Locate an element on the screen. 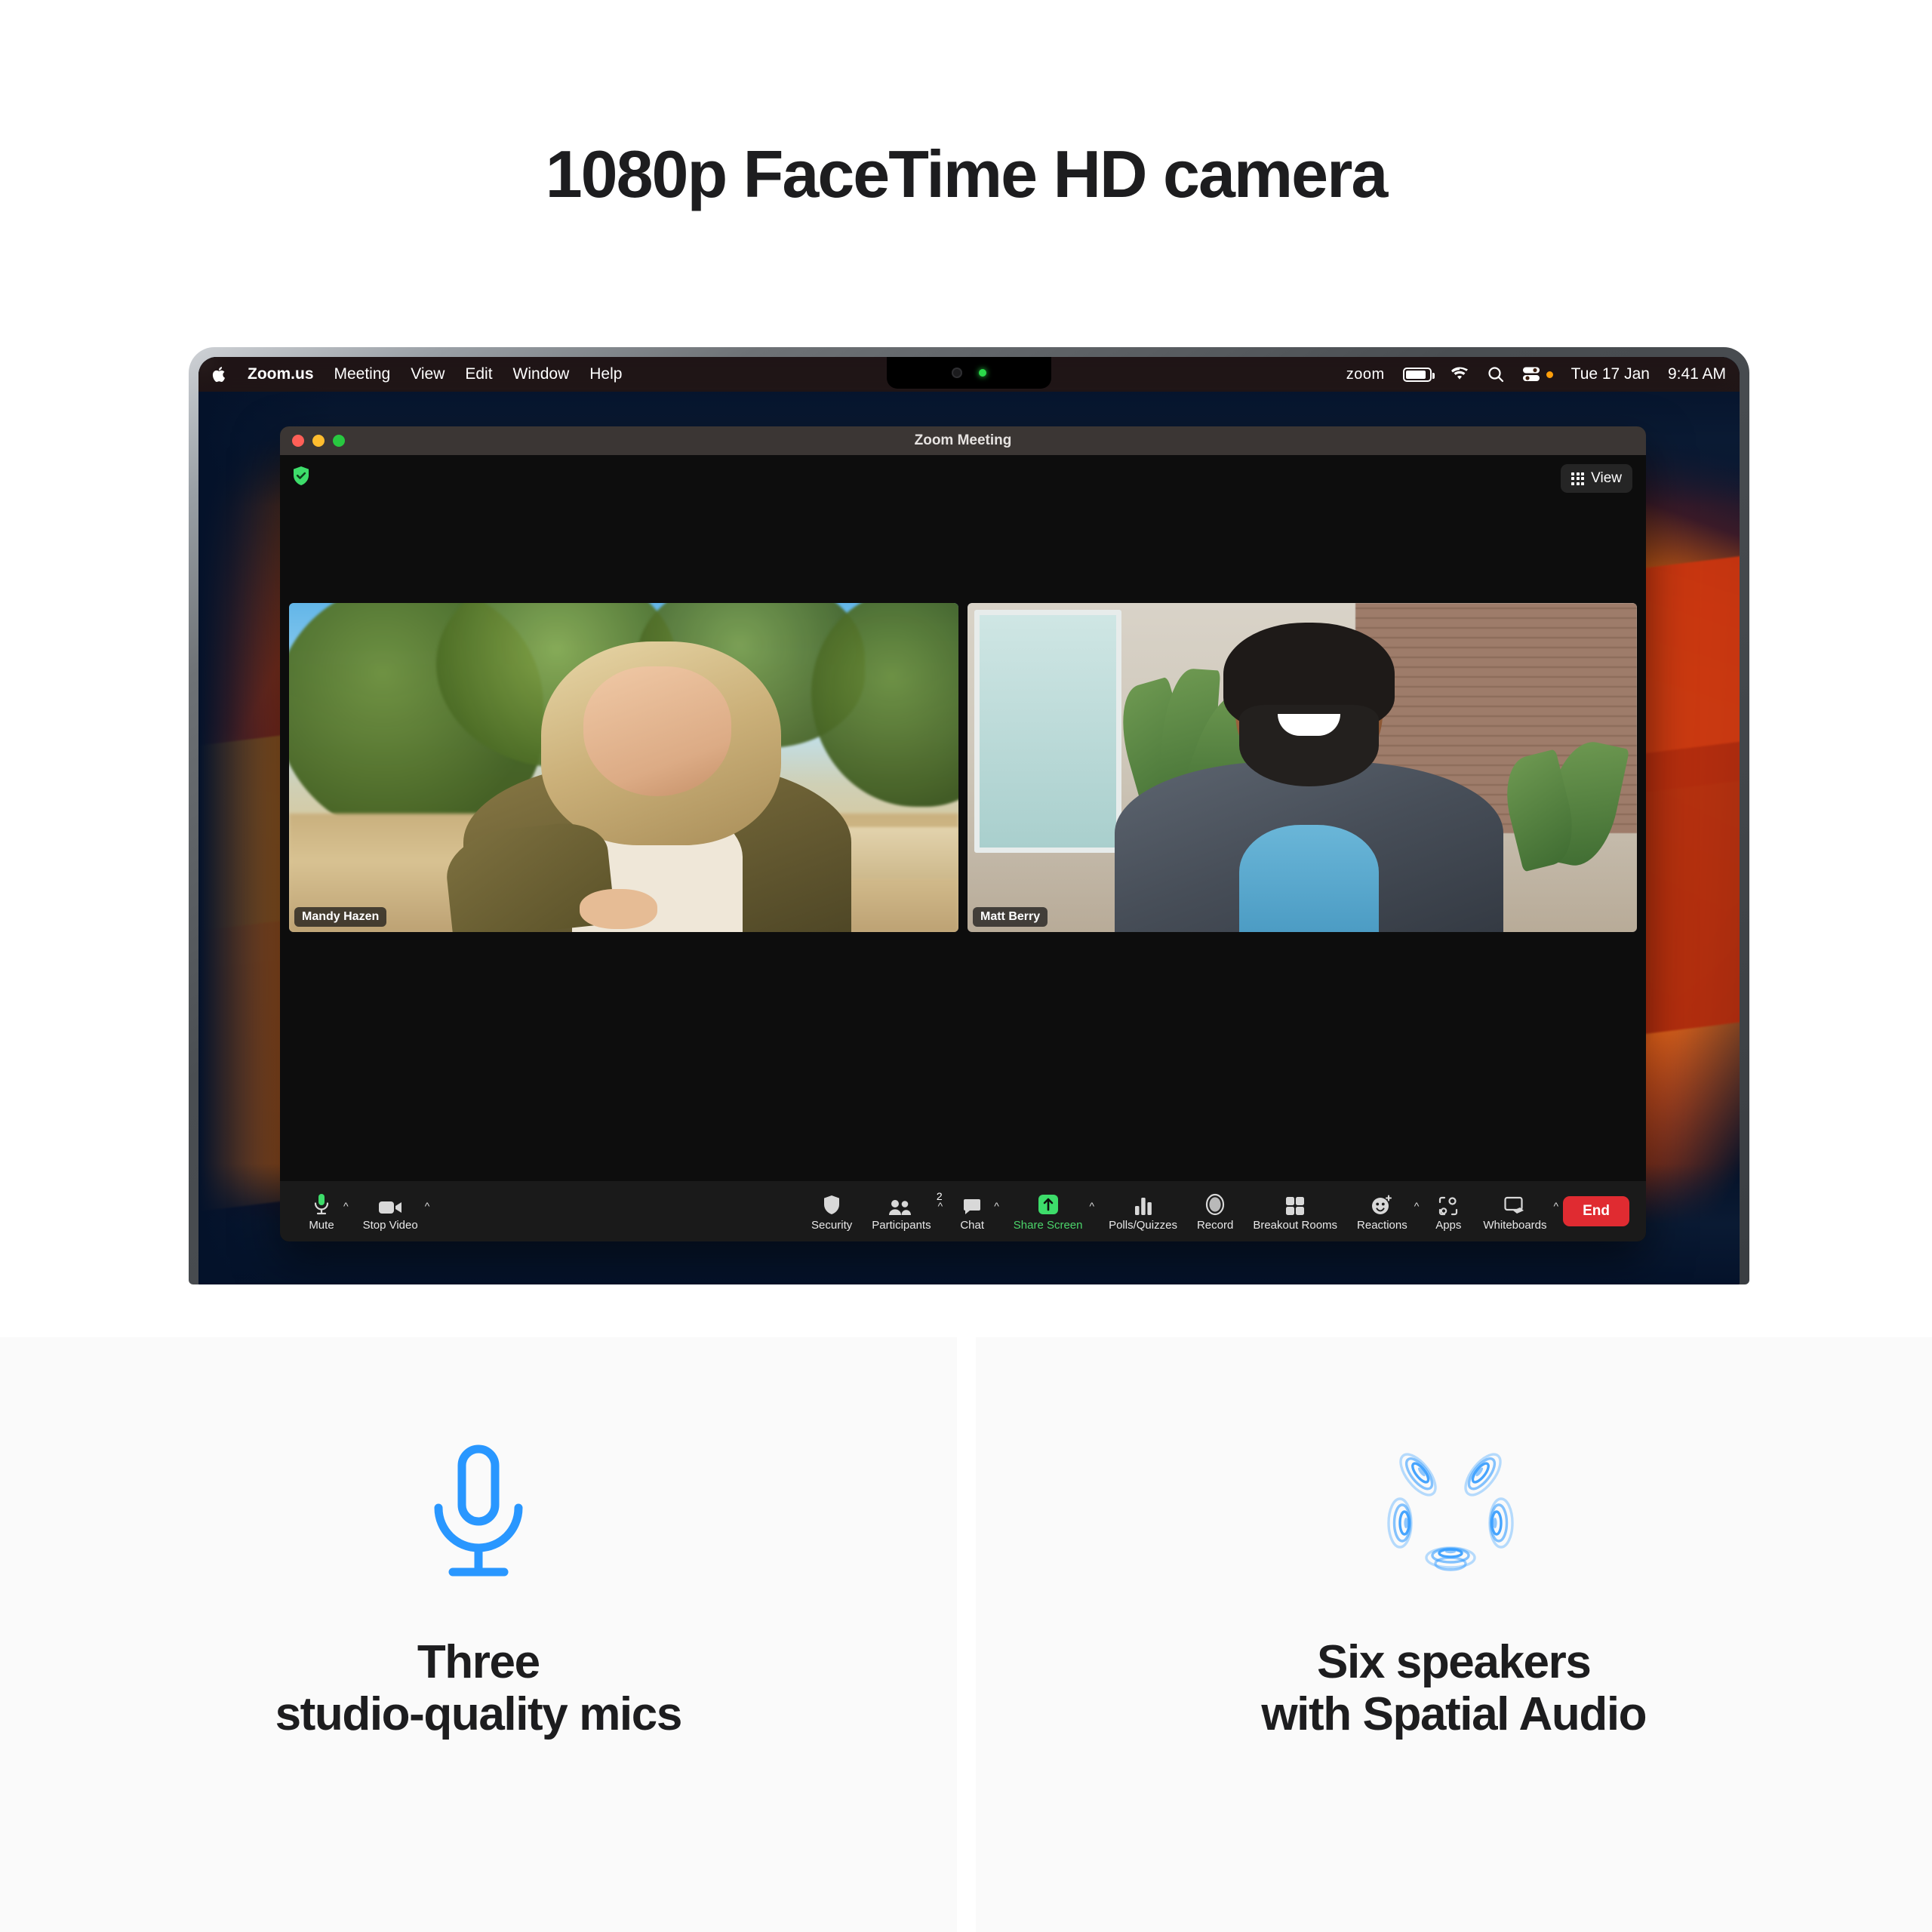  control-center-icon is located at coordinates (1531, 374).